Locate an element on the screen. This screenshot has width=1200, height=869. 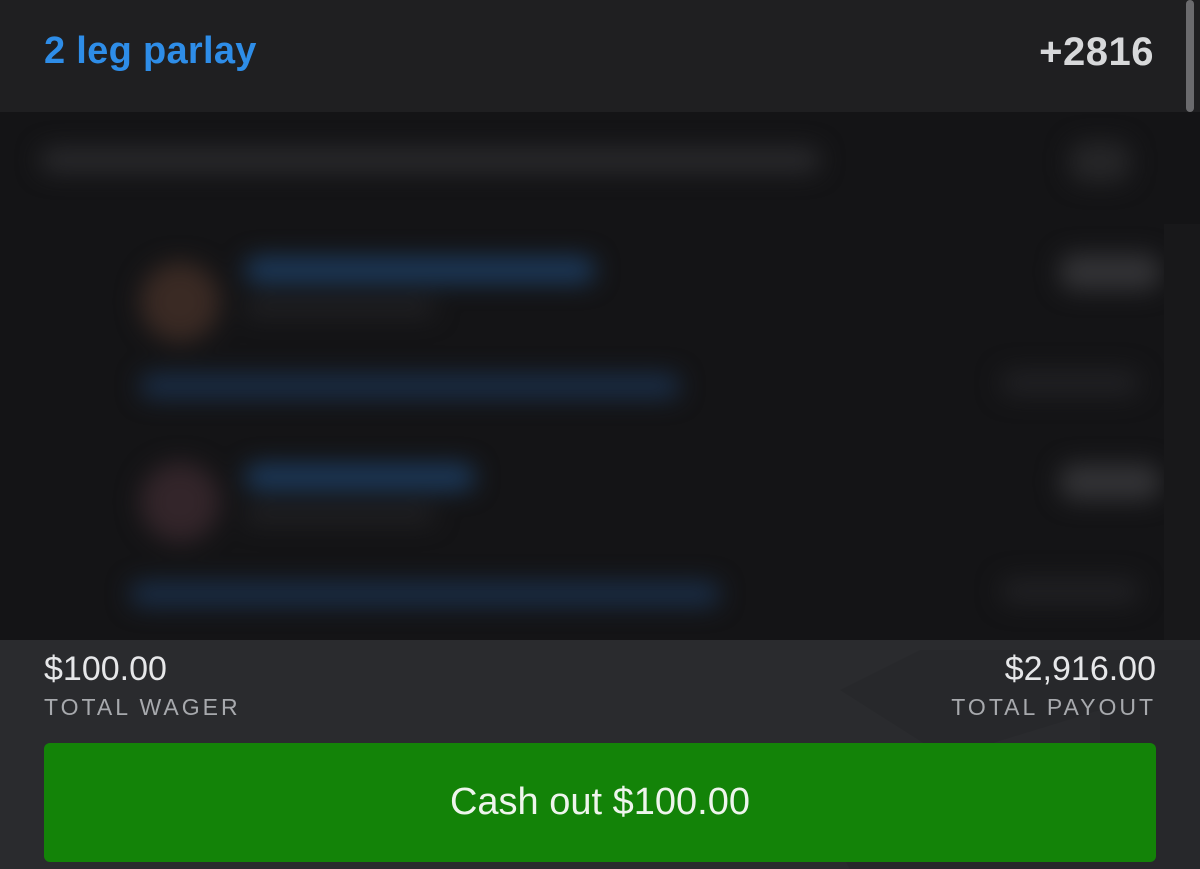
parlay-title: 2 leg parlay is located at coordinates (150, 51).